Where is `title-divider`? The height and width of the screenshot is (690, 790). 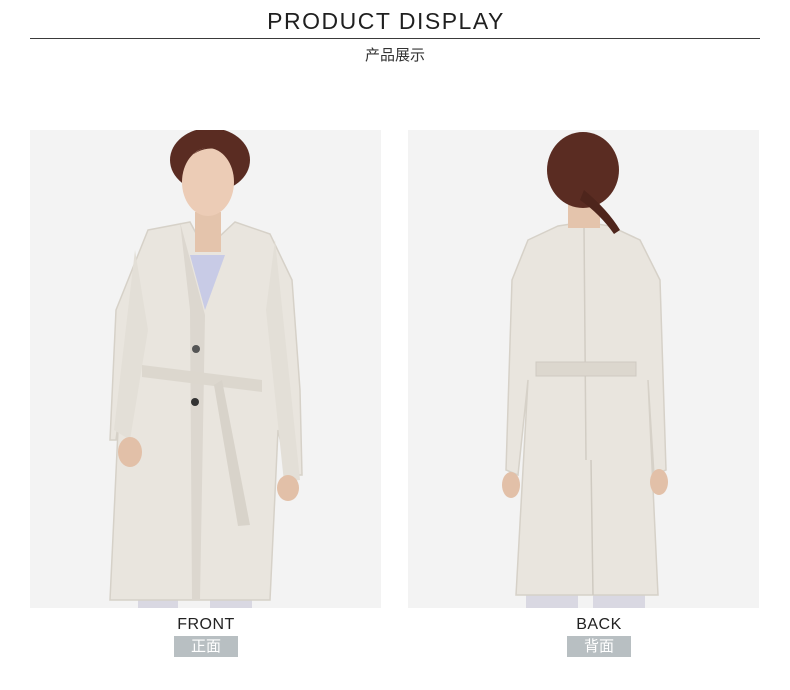 title-divider is located at coordinates (395, 38).